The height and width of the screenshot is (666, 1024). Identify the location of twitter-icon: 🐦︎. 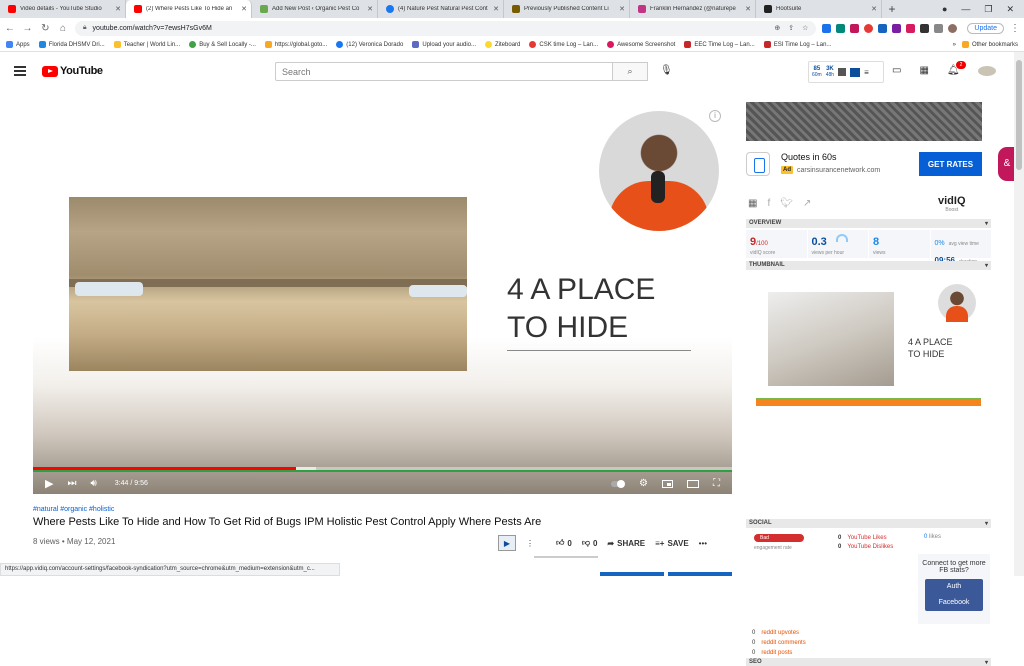
(786, 203).